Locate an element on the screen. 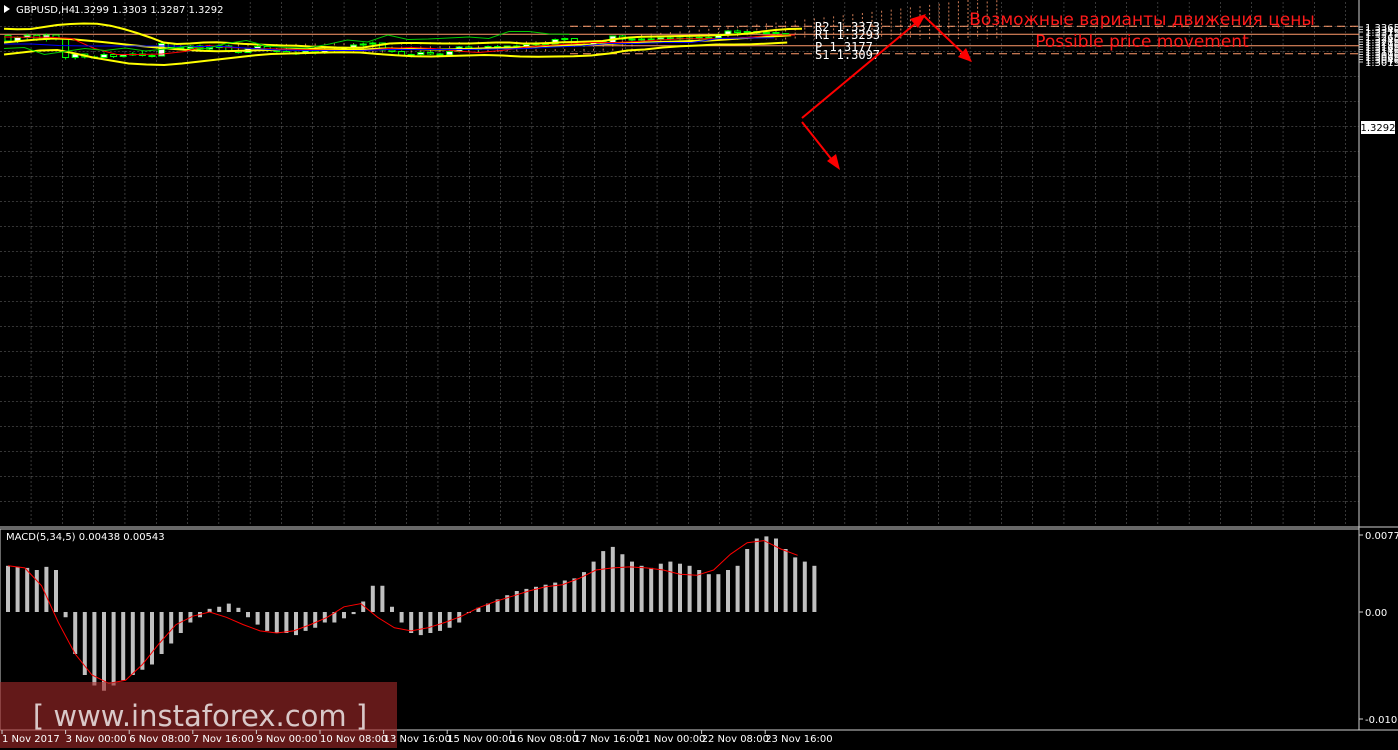 The width and height of the screenshot is (1398, 750). macd-tick-label: 0.00 is located at coordinates (1376, 613).